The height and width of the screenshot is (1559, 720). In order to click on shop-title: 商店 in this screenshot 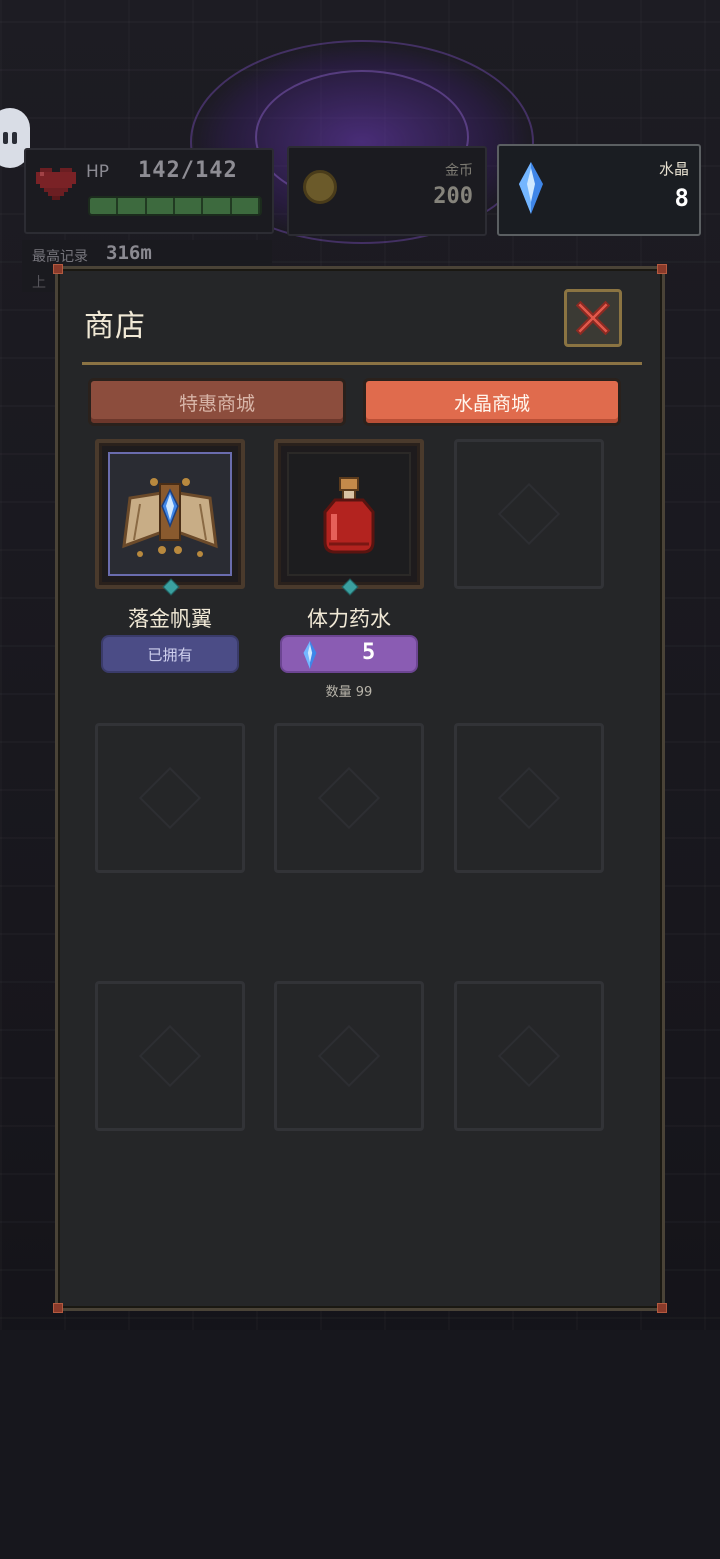, I will do `click(115, 326)`.